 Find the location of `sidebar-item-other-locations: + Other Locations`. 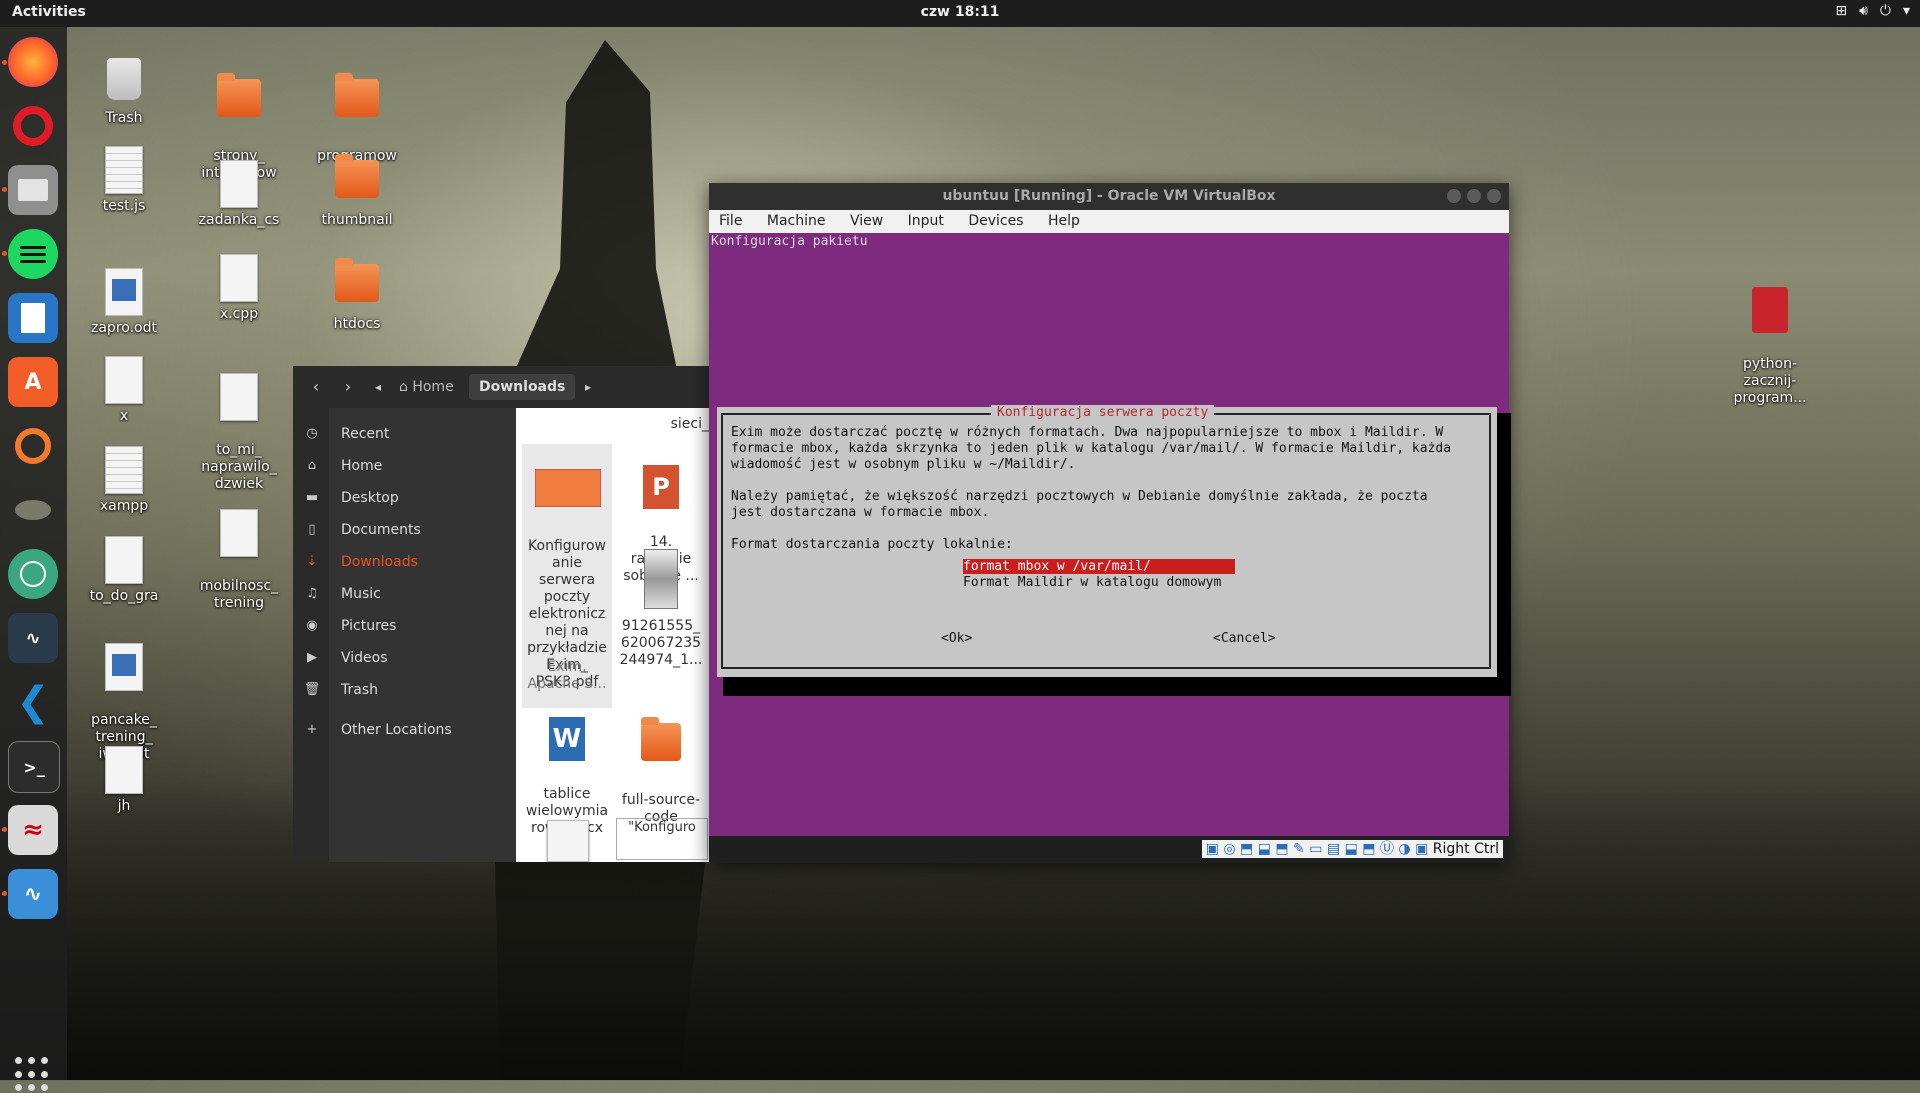

sidebar-item-other-locations: + Other Locations is located at coordinates (404, 730).